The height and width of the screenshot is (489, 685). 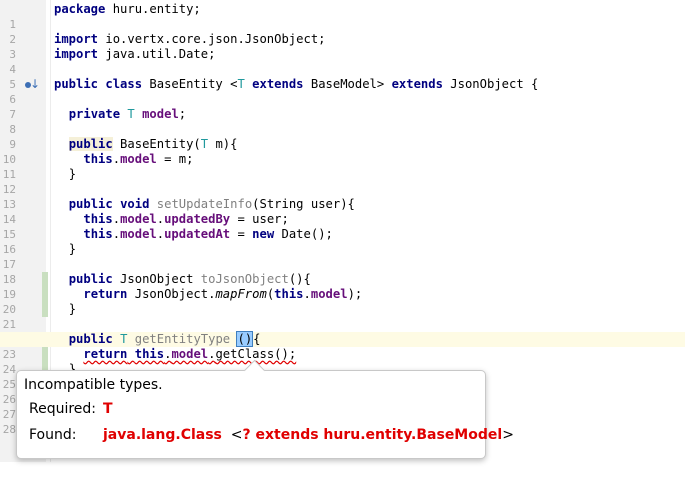 I want to click on code-line: 19 public JsonObject toJsonObject(){, so click(x=342, y=286).